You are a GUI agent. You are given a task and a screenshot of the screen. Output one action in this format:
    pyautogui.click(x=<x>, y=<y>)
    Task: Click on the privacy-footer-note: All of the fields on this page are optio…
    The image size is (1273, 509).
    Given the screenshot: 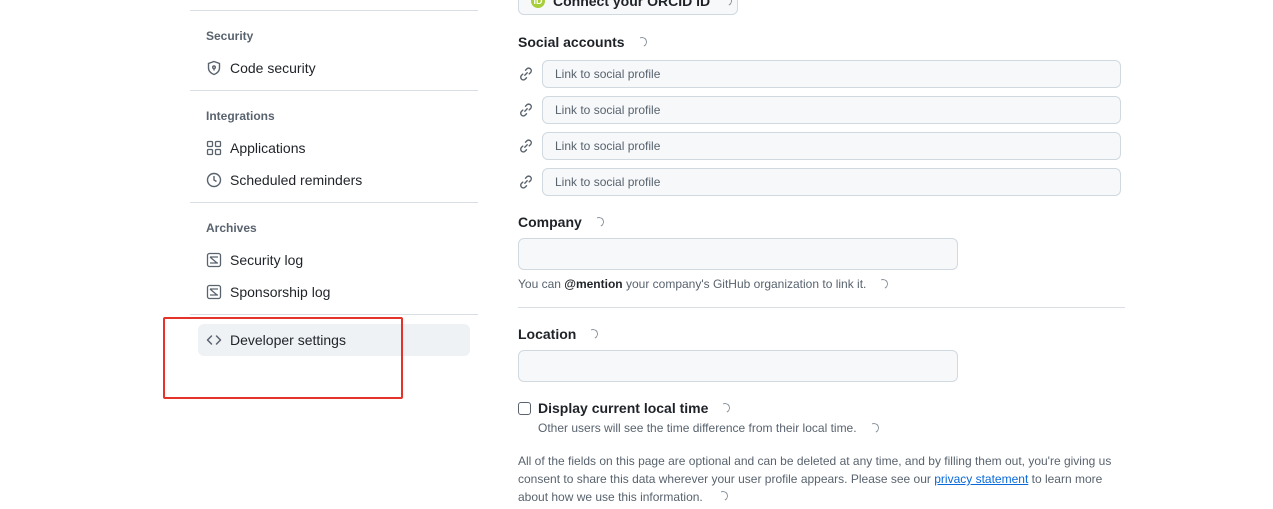 What is the action you would take?
    pyautogui.click(x=823, y=479)
    